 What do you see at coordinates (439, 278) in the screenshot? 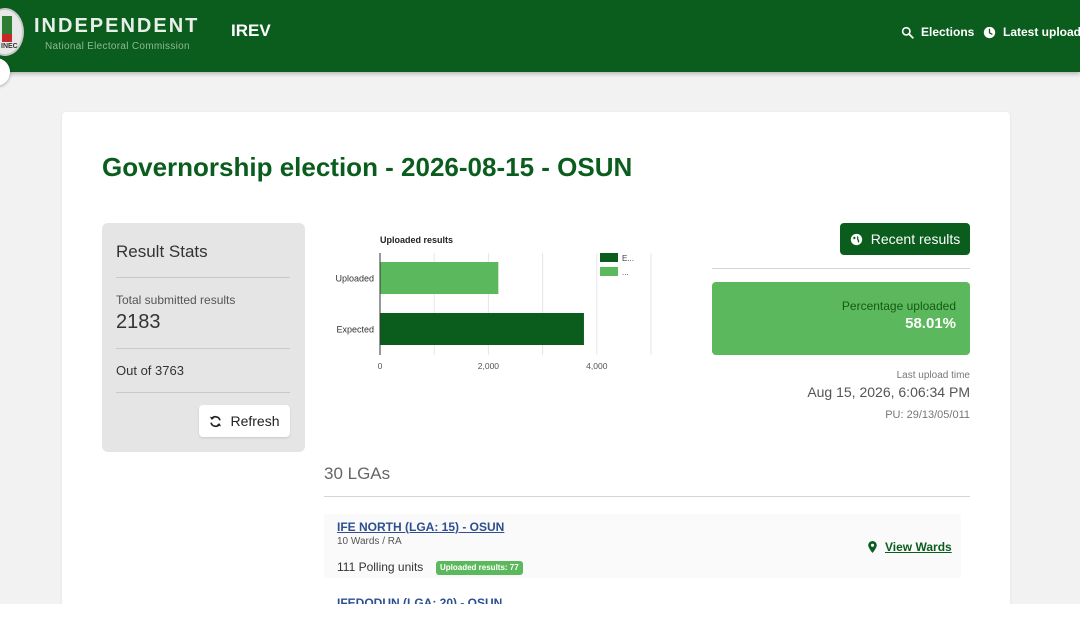
I see `bar-uploaded` at bounding box center [439, 278].